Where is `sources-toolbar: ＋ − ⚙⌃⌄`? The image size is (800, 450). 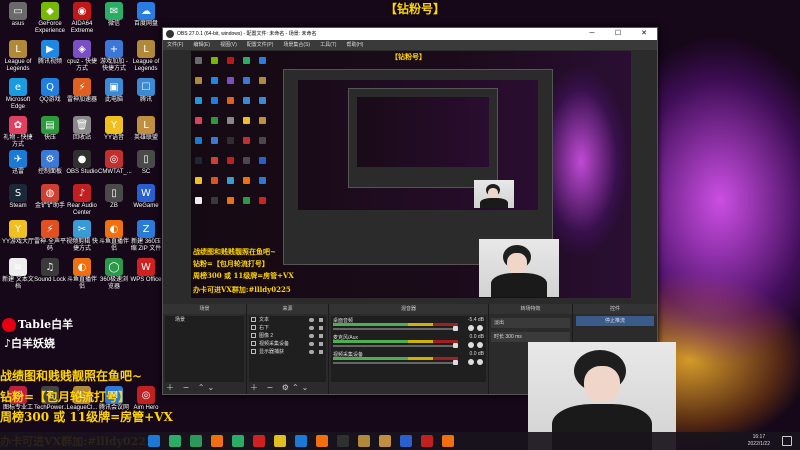
sources-toolbar: ＋ − ⚙⌃⌄ is located at coordinates (280, 387).